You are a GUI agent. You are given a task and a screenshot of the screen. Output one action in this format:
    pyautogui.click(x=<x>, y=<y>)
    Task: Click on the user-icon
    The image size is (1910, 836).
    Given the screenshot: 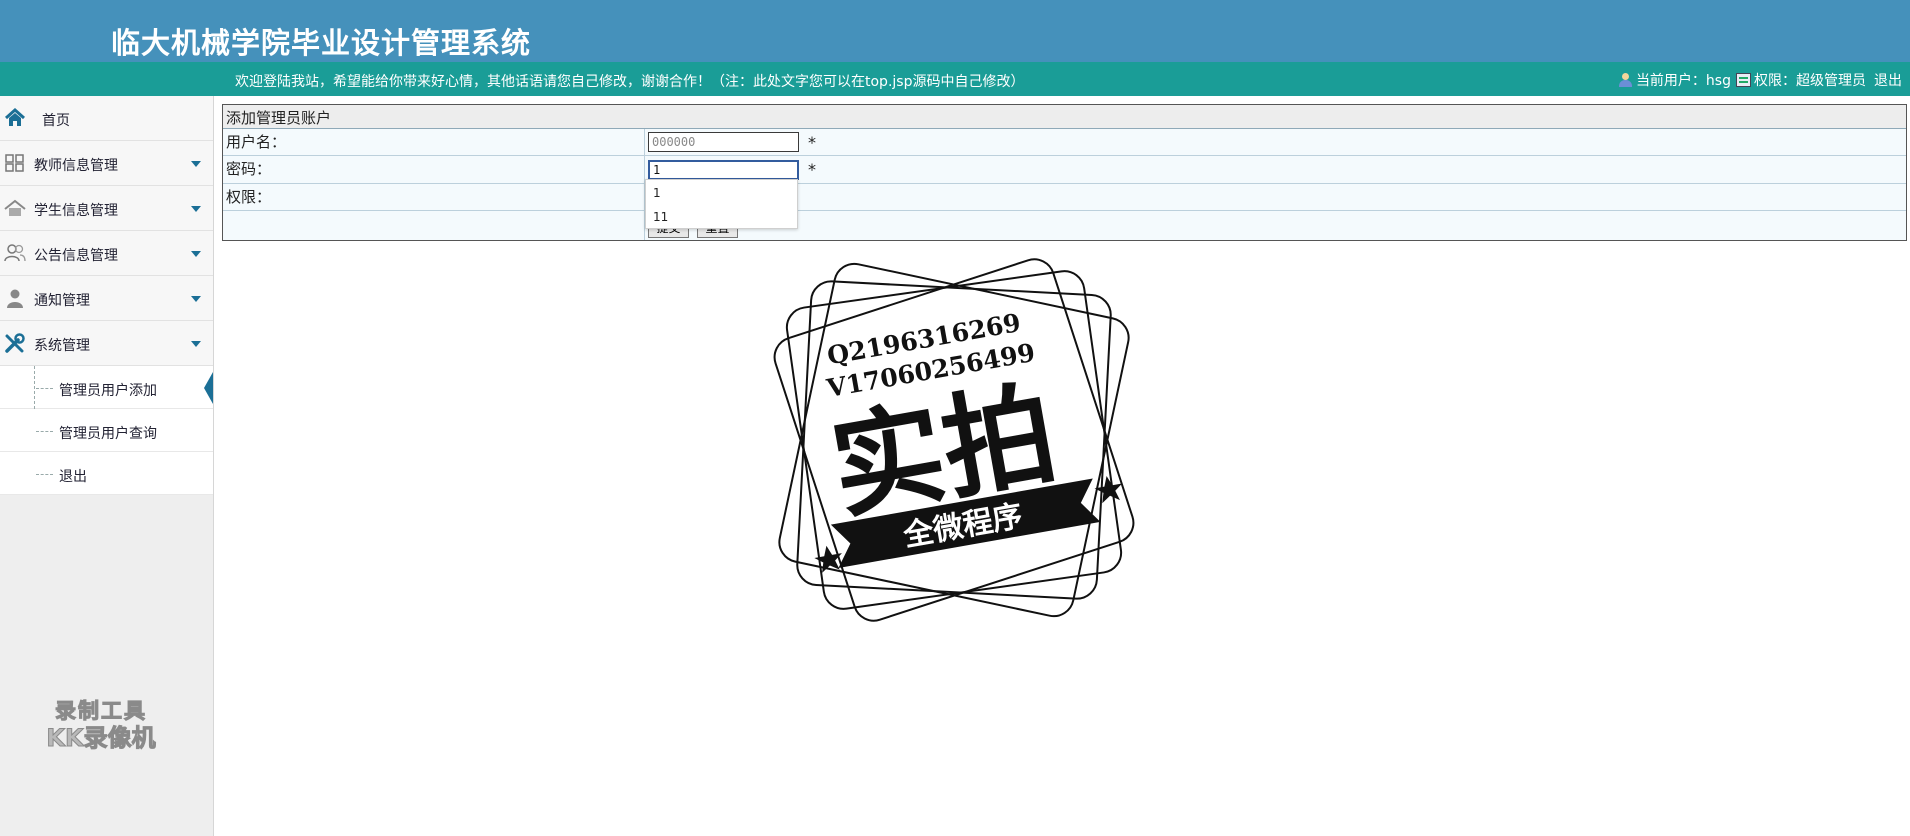 What is the action you would take?
    pyautogui.click(x=1625, y=80)
    